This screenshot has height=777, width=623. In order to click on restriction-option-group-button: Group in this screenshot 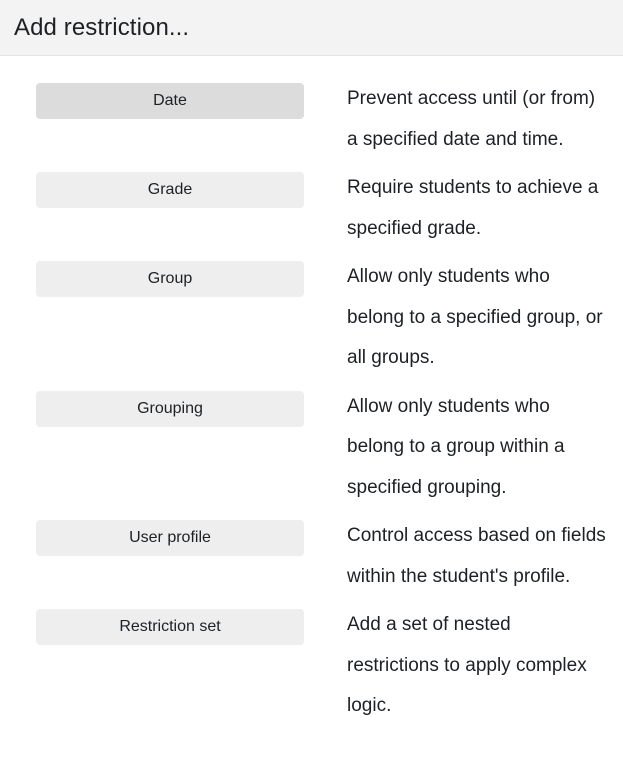, I will do `click(170, 279)`.